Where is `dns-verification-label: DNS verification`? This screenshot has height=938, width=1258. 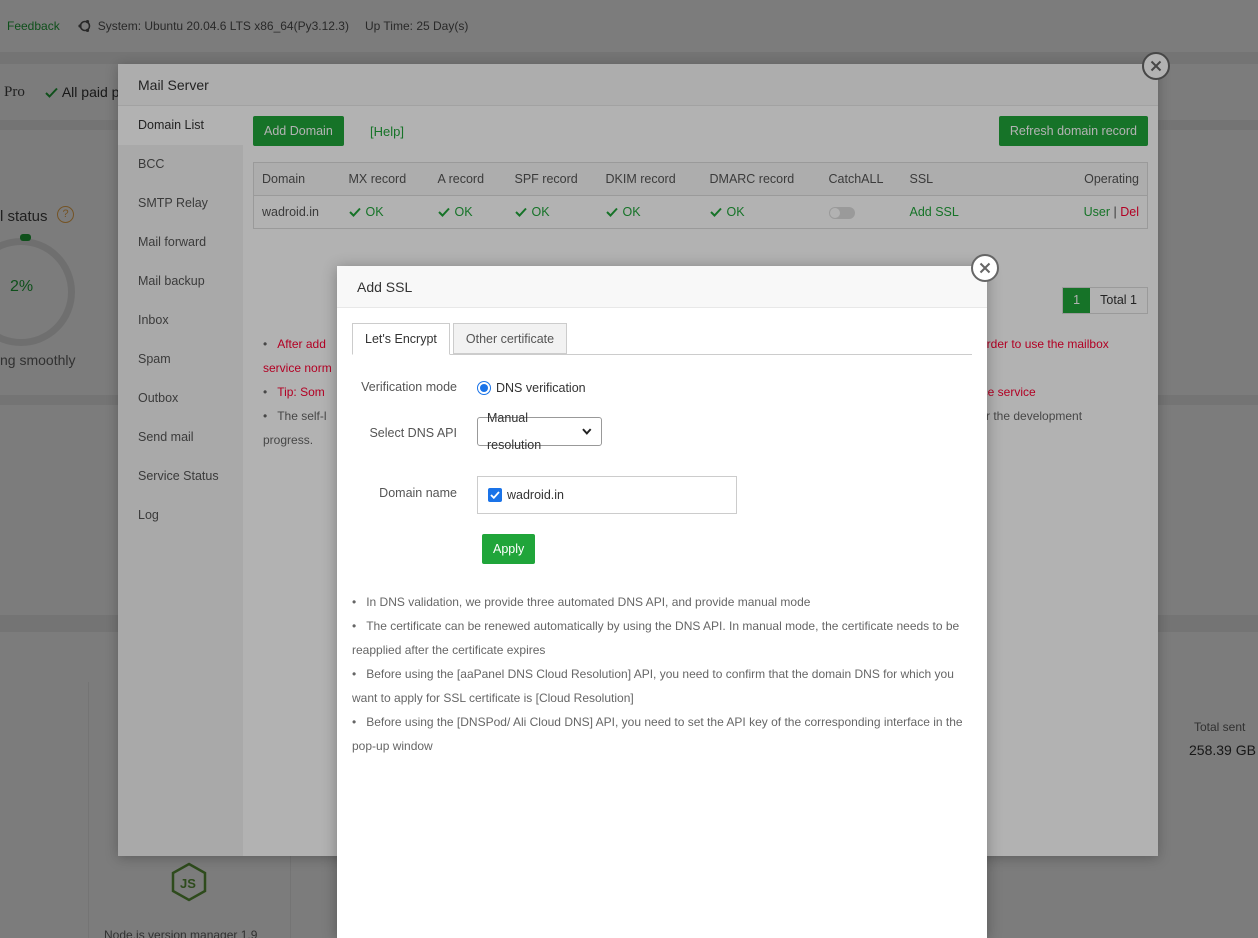 dns-verification-label: DNS verification is located at coordinates (541, 388).